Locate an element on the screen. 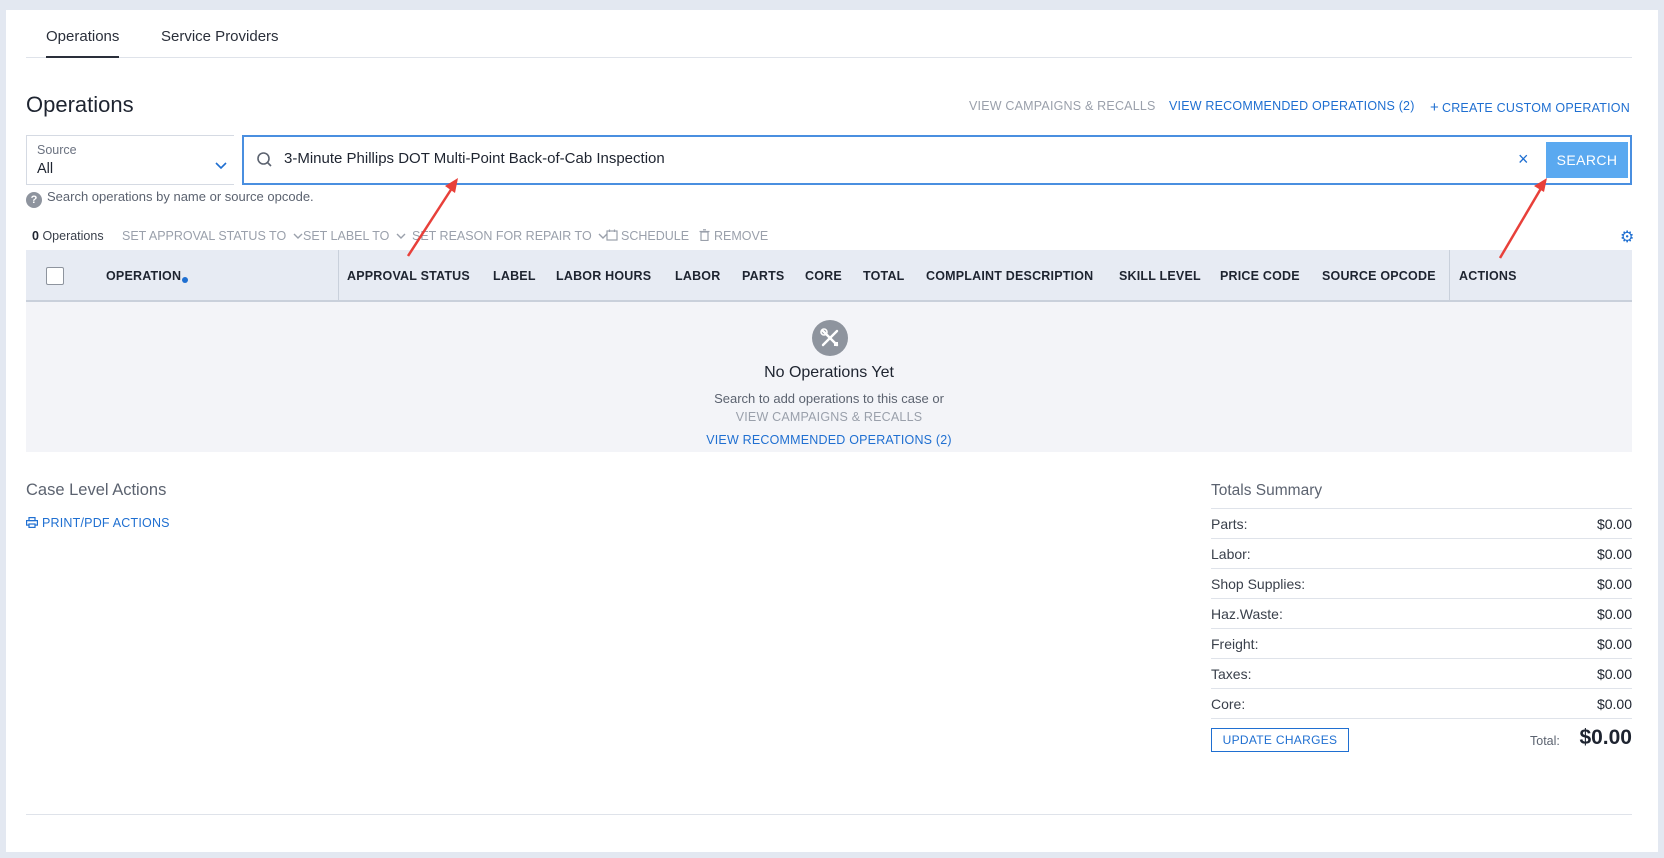  totals-label: Freight: is located at coordinates (1235, 644).